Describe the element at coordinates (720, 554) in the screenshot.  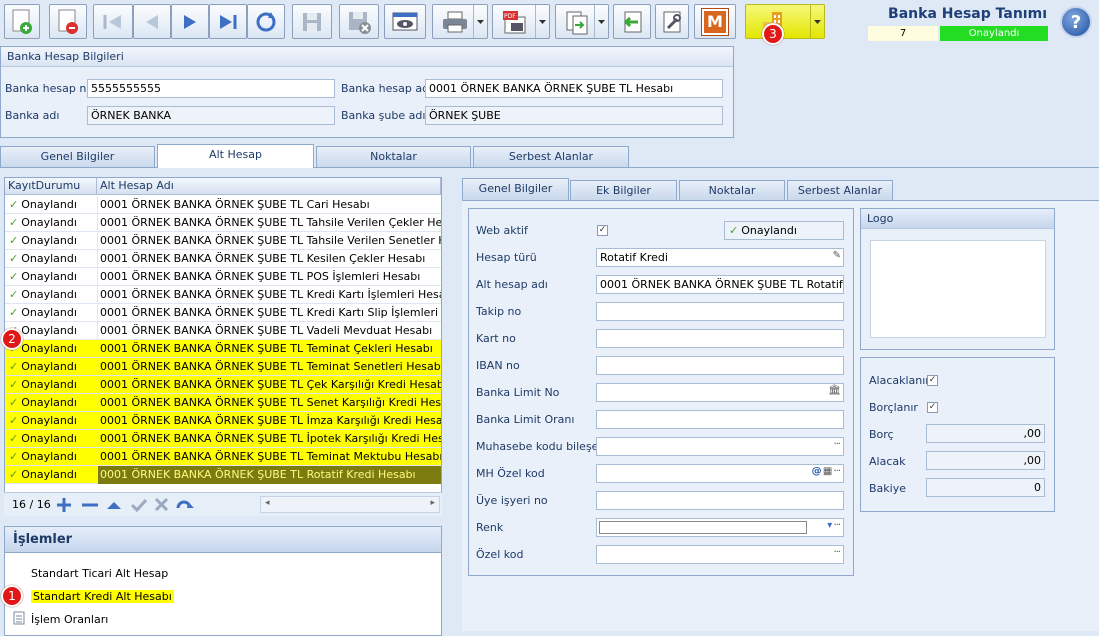
I see `ozel-kod-field: ···` at that location.